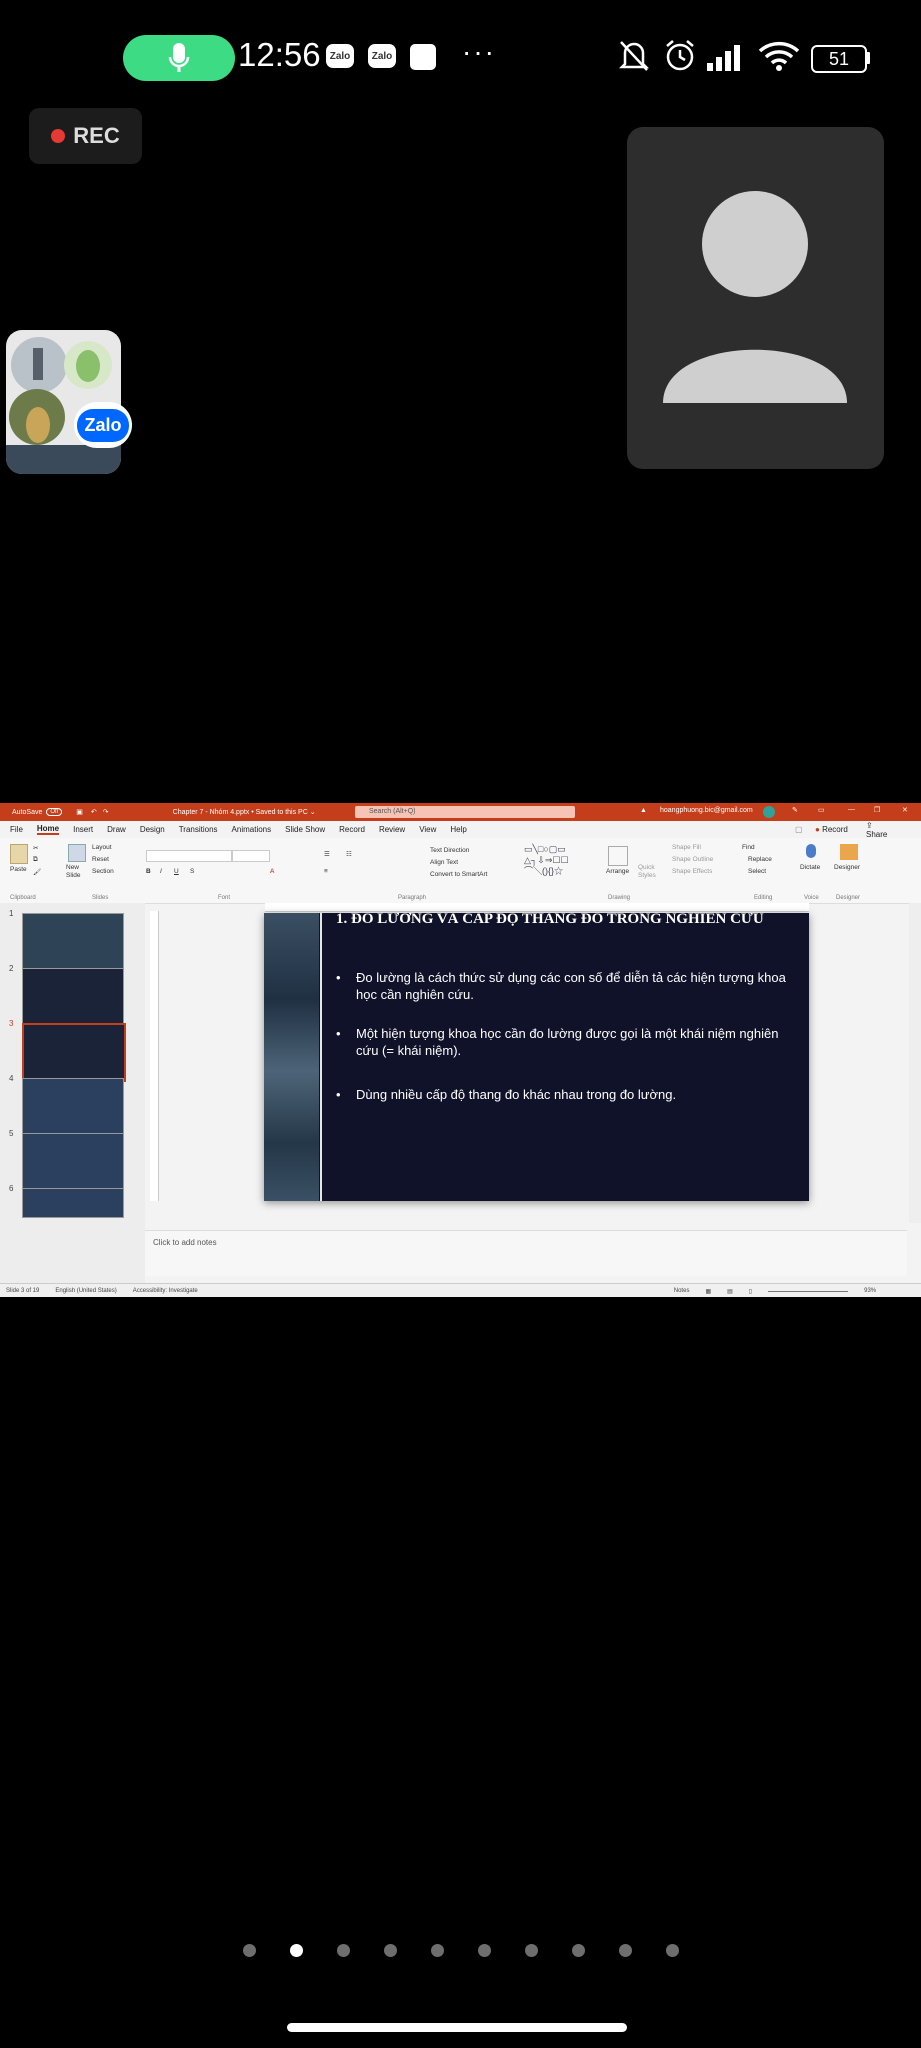  What do you see at coordinates (821, 810) in the screenshot?
I see `ribbon-display-icon: ▭` at bounding box center [821, 810].